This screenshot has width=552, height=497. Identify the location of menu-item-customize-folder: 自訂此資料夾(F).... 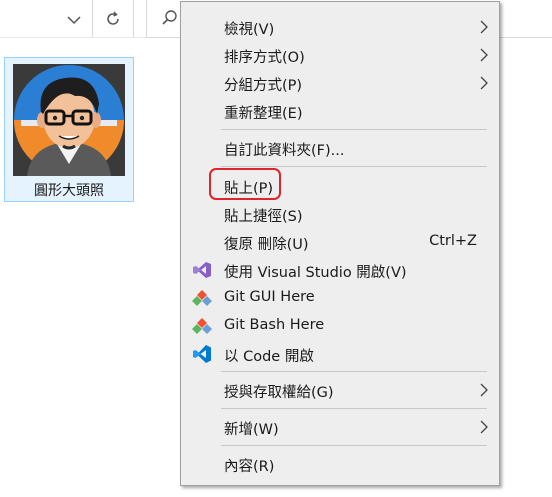
(340, 148).